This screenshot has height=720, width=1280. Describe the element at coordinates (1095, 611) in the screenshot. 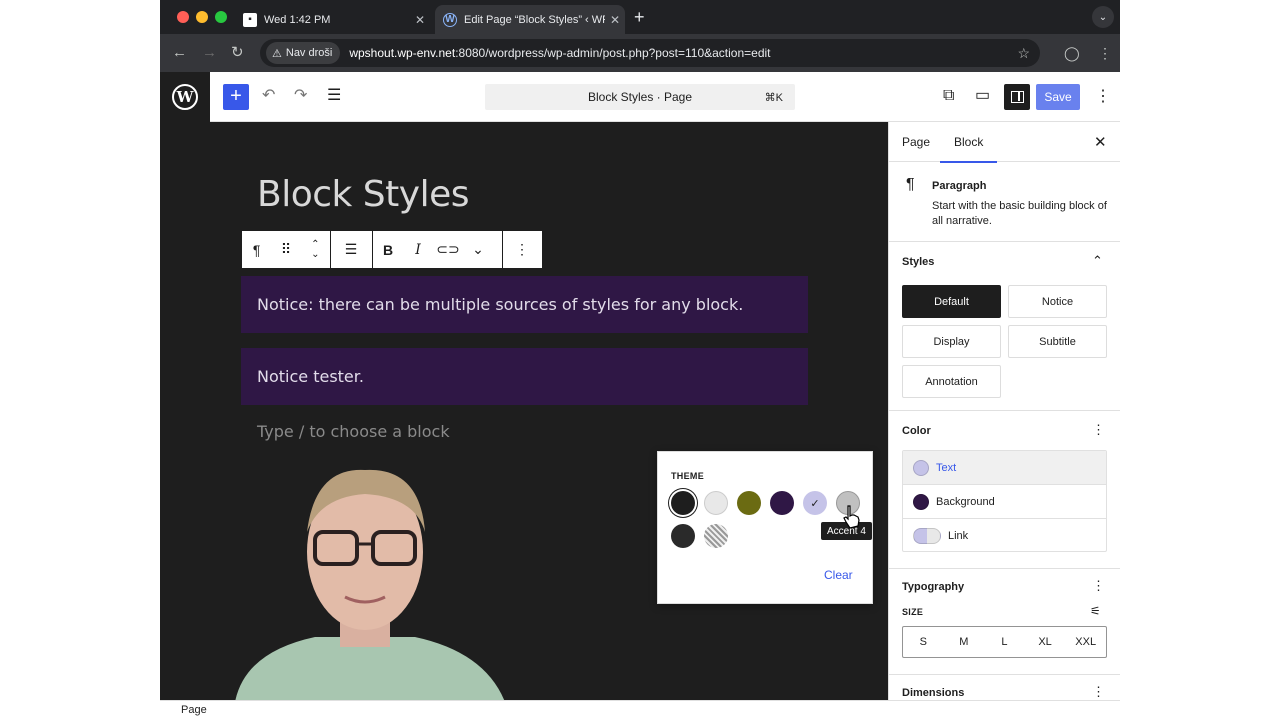

I see `sliders-icon: ⚟` at that location.